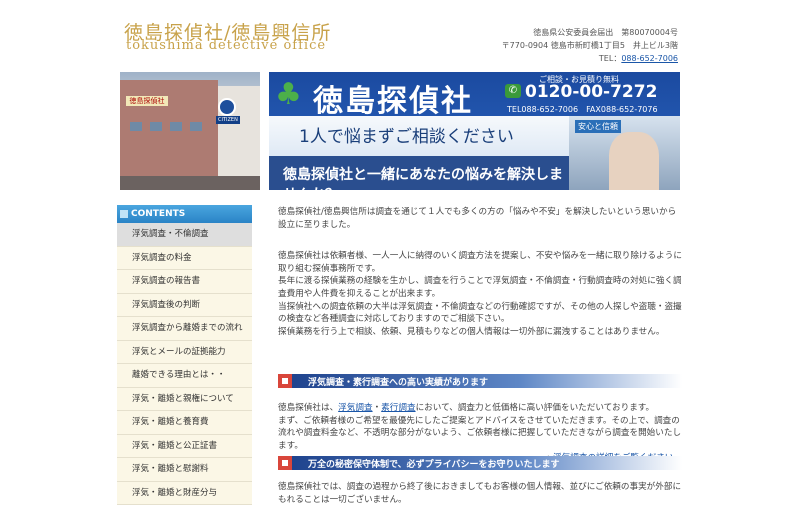  I want to click on office-building-photo: 徳島探偵社 CITIZEN, so click(190, 131).